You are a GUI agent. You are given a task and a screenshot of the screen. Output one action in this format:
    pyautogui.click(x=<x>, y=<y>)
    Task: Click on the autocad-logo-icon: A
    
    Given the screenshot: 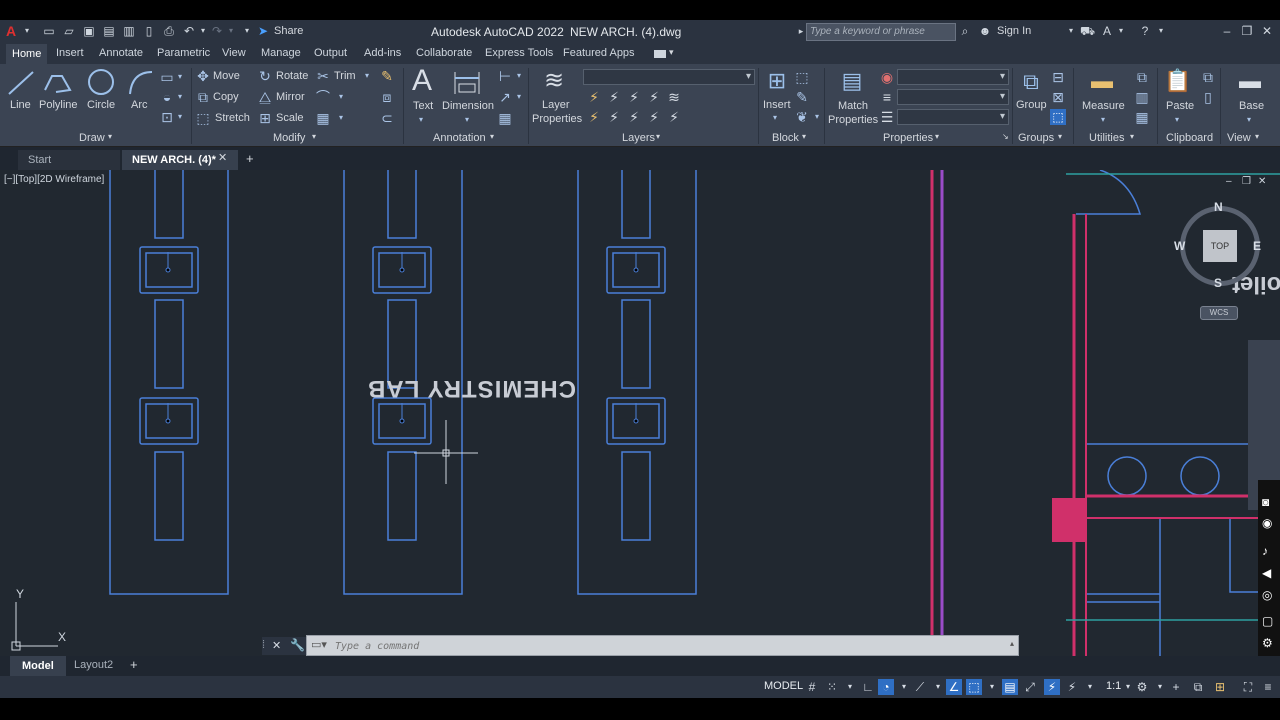 What is the action you would take?
    pyautogui.click(x=11, y=31)
    